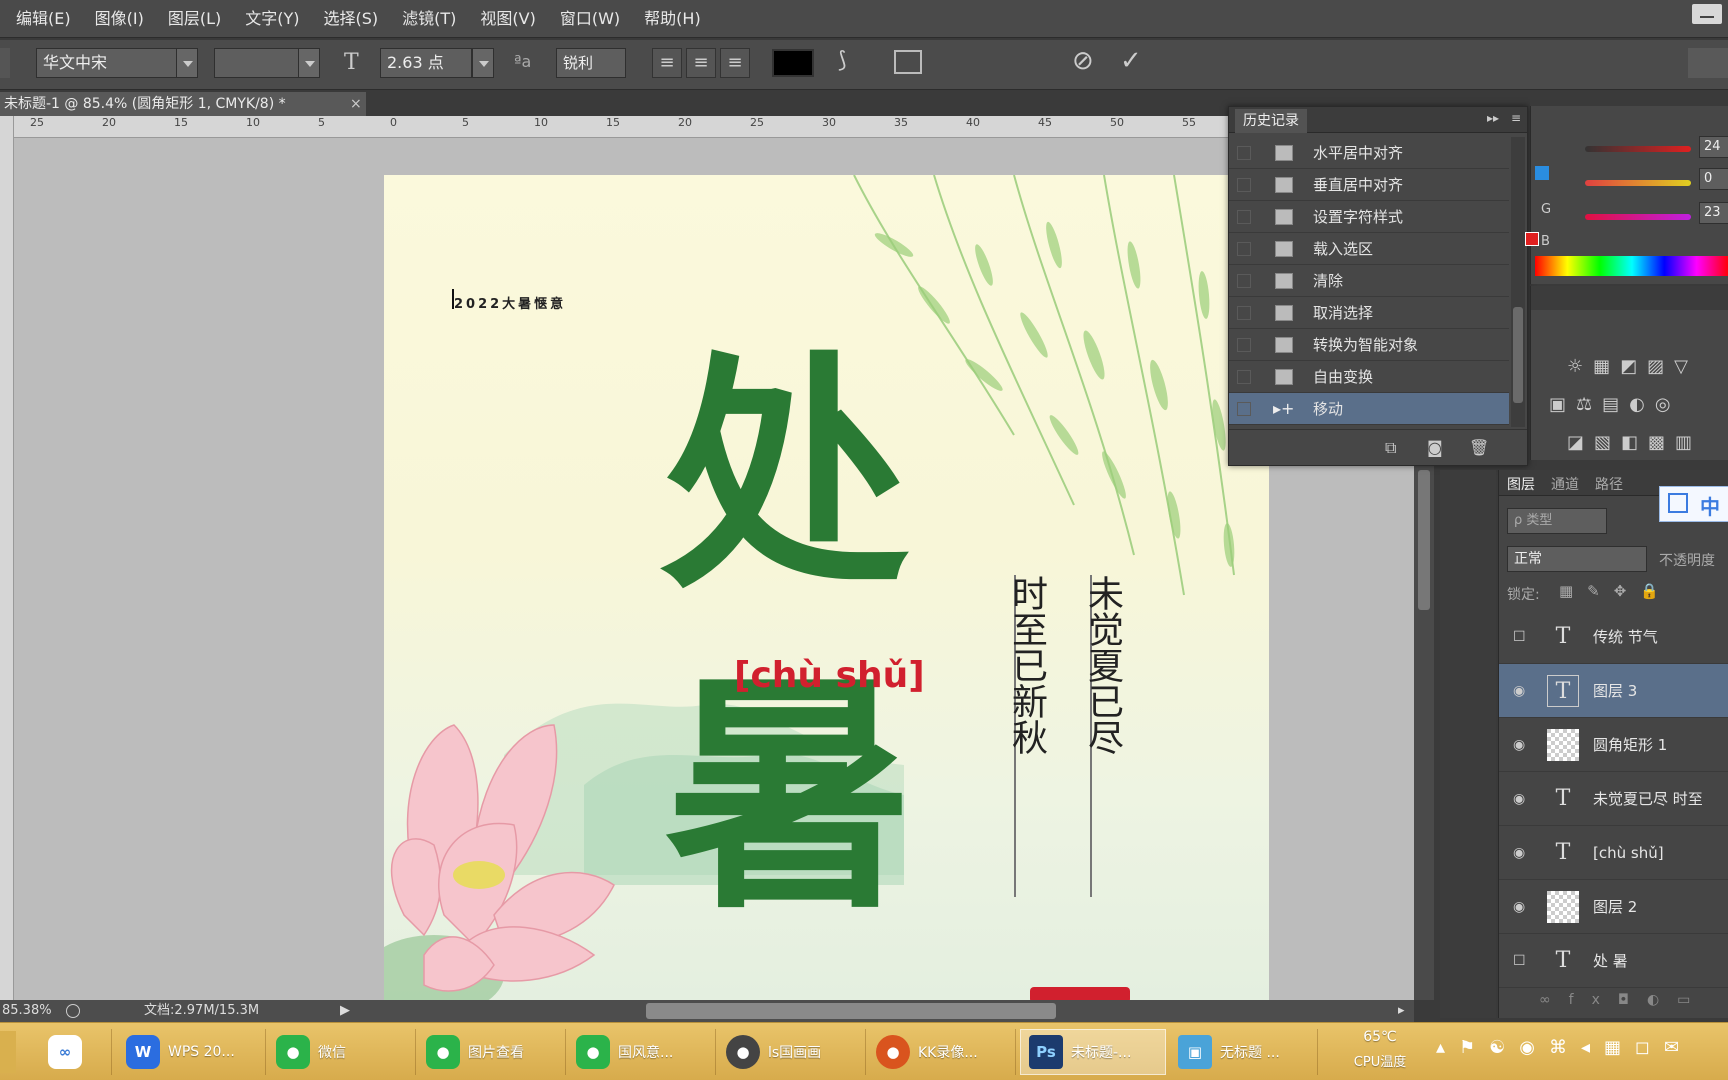  What do you see at coordinates (260, 63) in the screenshot?
I see `font-style-field` at bounding box center [260, 63].